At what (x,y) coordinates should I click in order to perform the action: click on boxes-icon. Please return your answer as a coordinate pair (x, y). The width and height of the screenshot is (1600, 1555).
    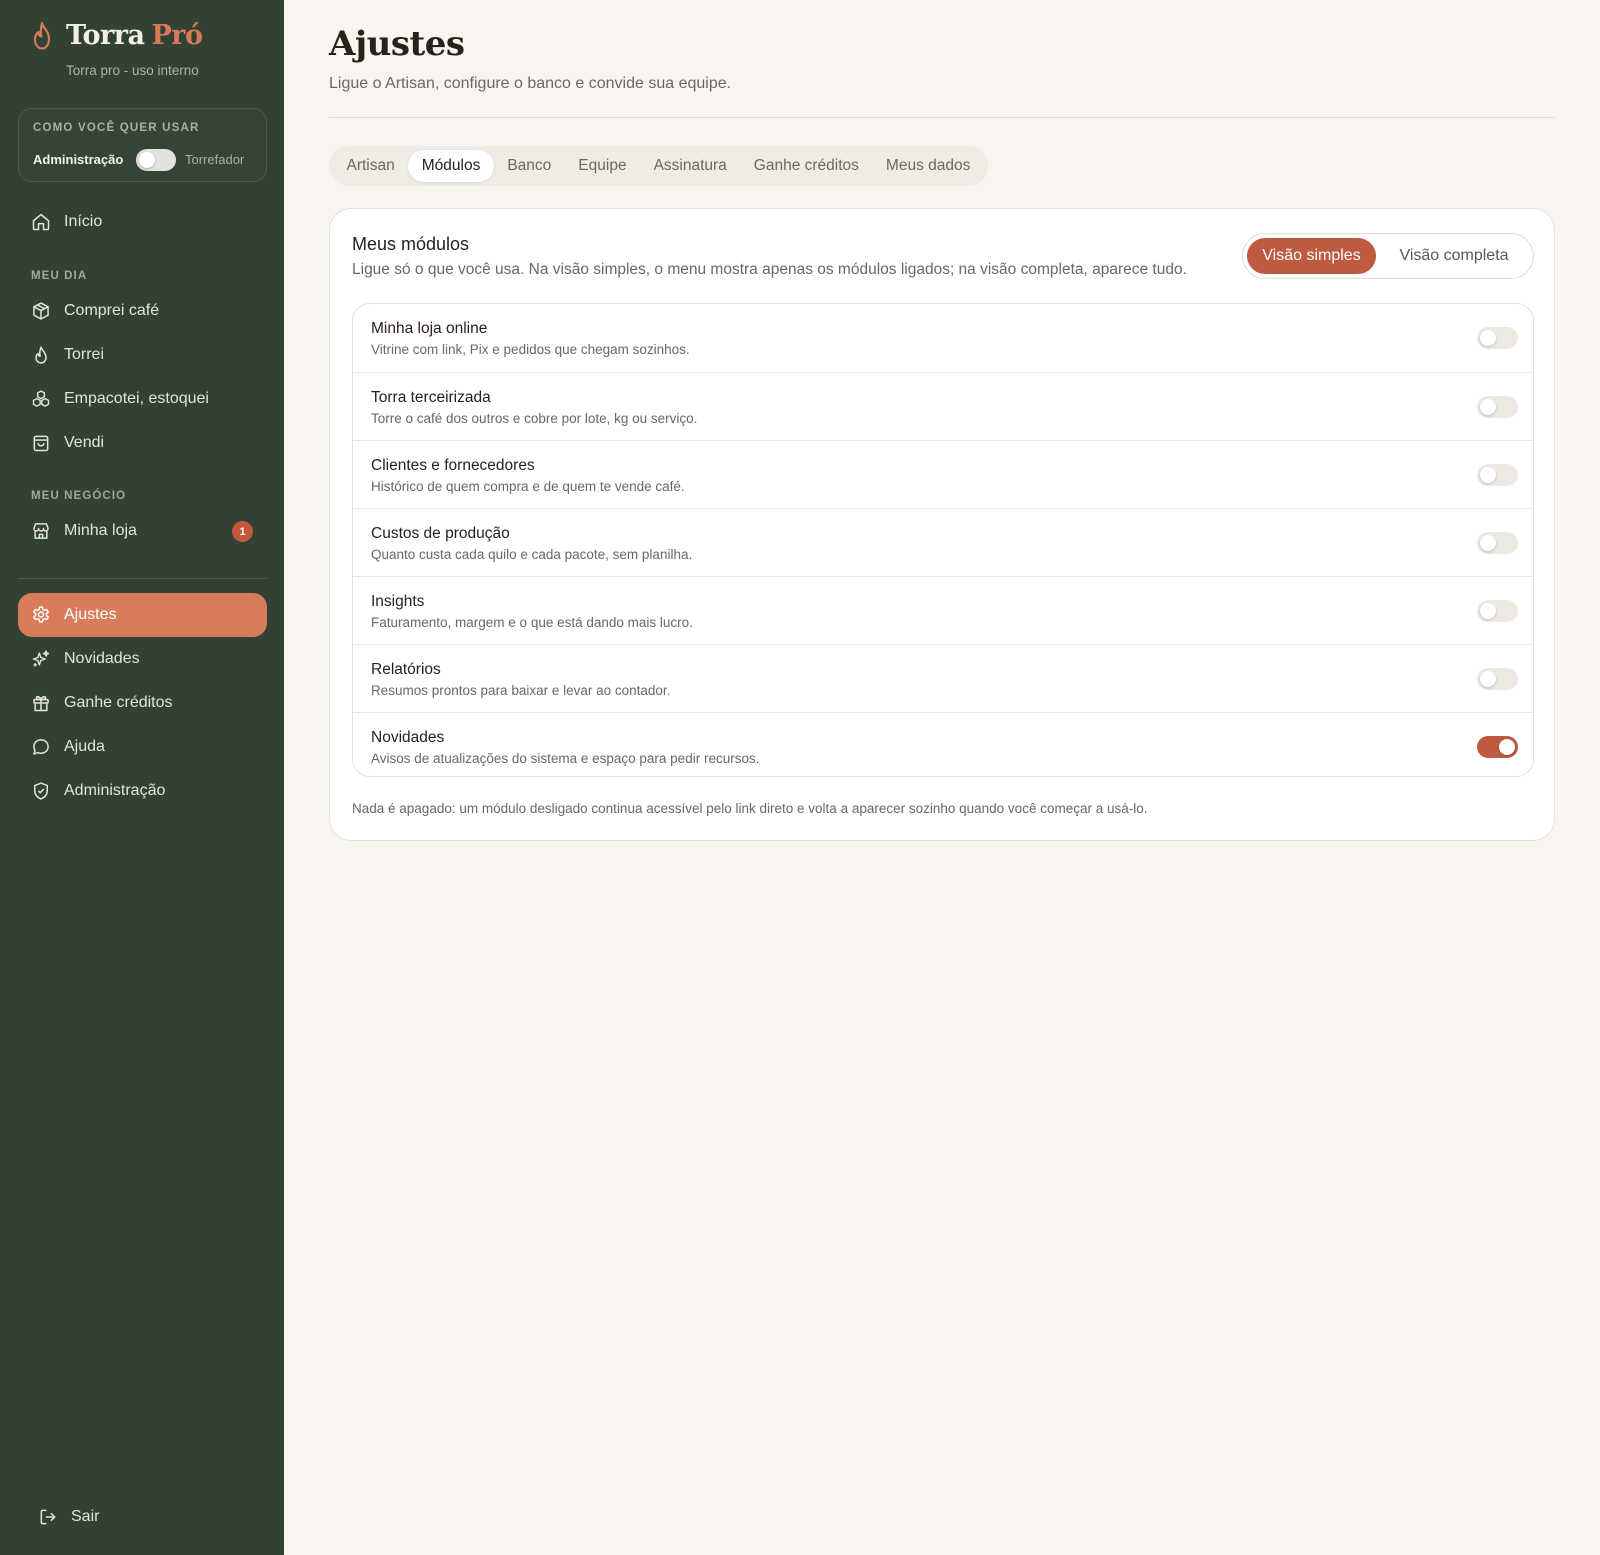
    Looking at the image, I should click on (41, 398).